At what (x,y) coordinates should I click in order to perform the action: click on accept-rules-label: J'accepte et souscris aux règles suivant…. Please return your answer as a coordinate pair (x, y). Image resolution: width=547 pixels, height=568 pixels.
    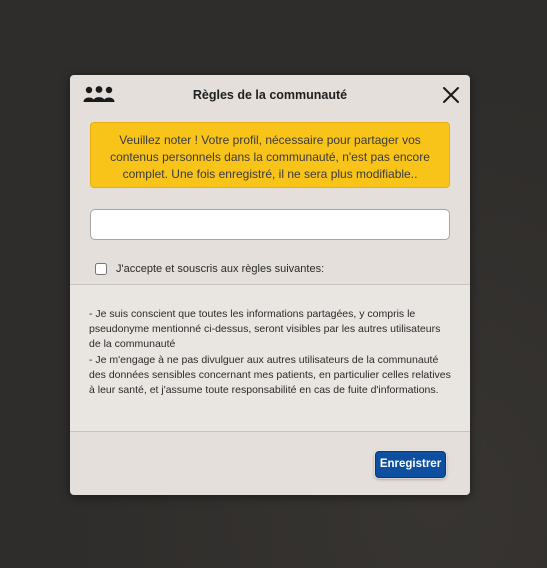
    Looking at the image, I should click on (220, 269).